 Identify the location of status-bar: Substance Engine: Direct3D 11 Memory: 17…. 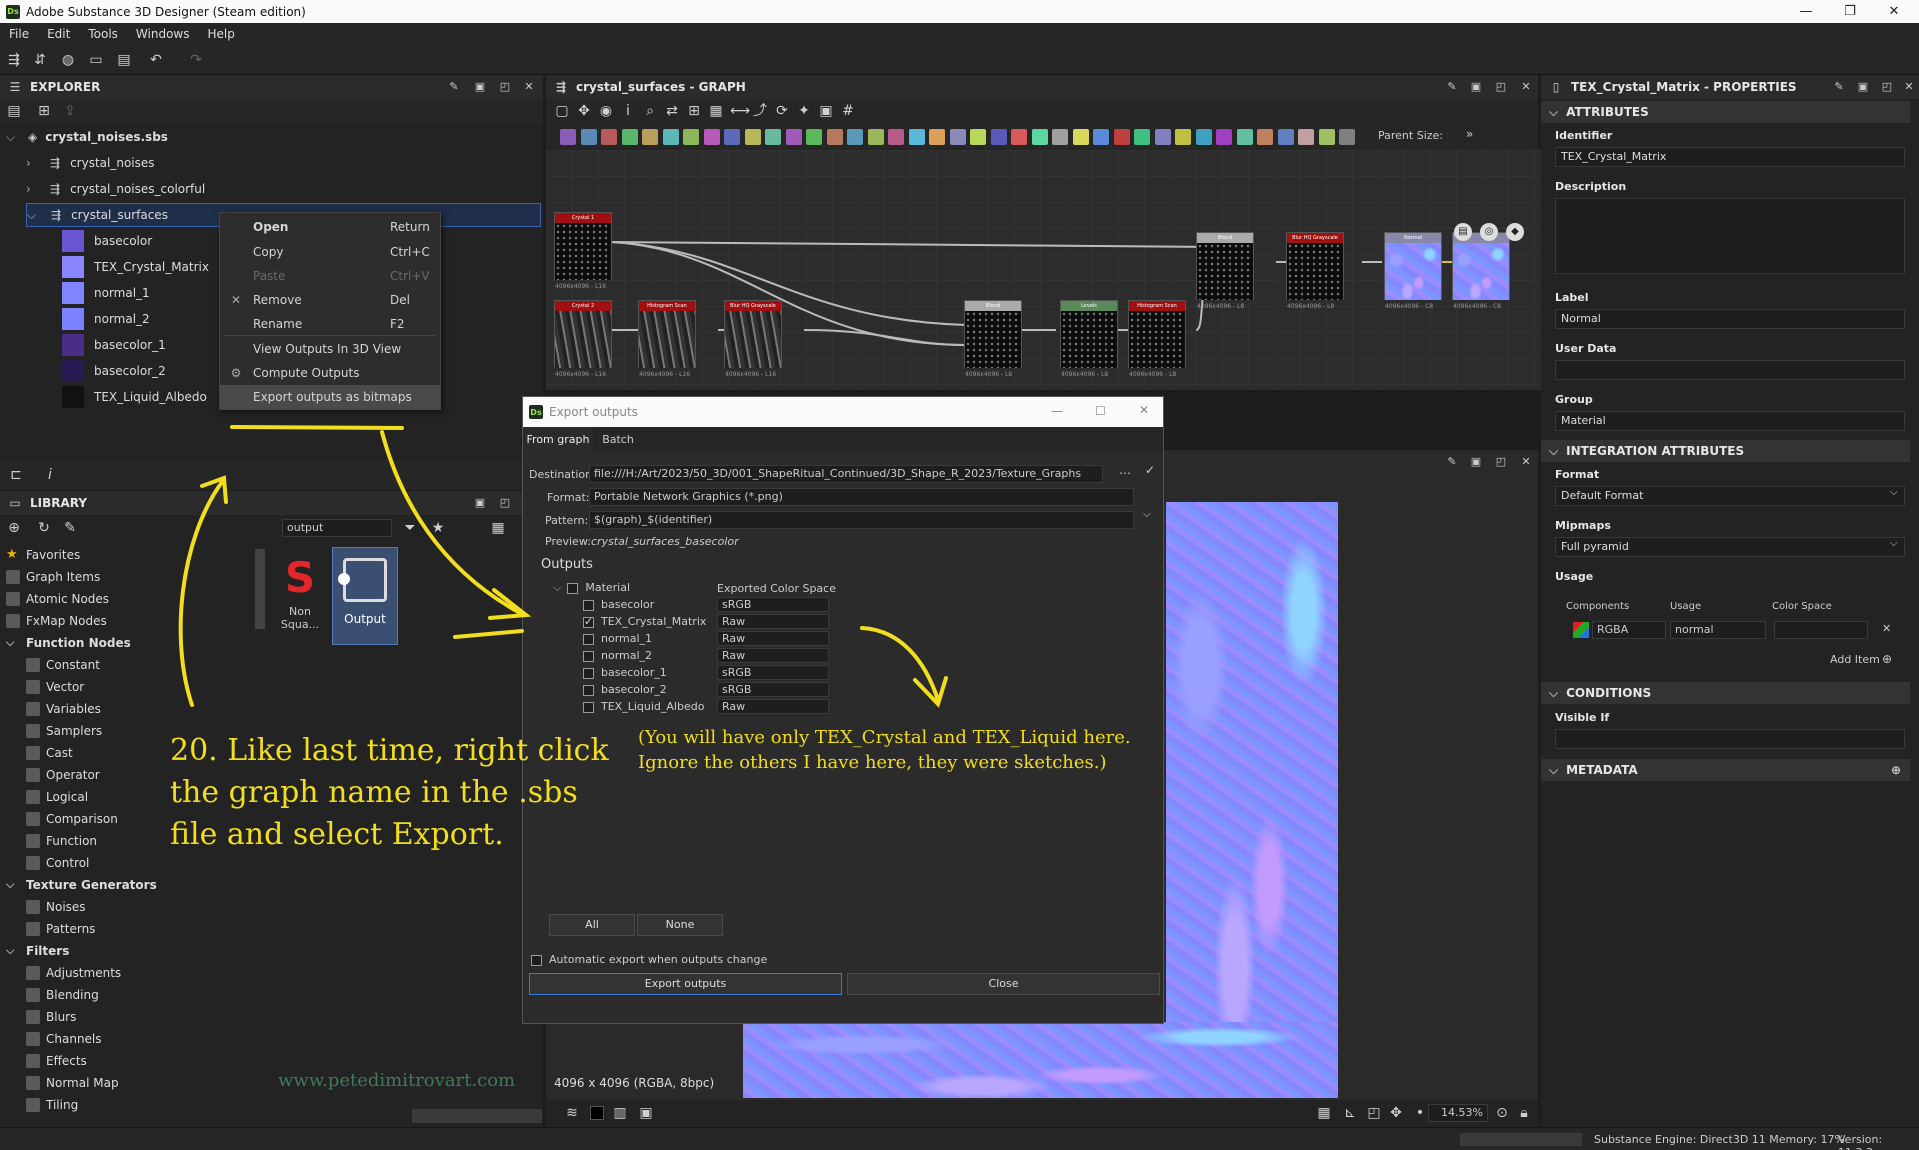
(959, 1138).